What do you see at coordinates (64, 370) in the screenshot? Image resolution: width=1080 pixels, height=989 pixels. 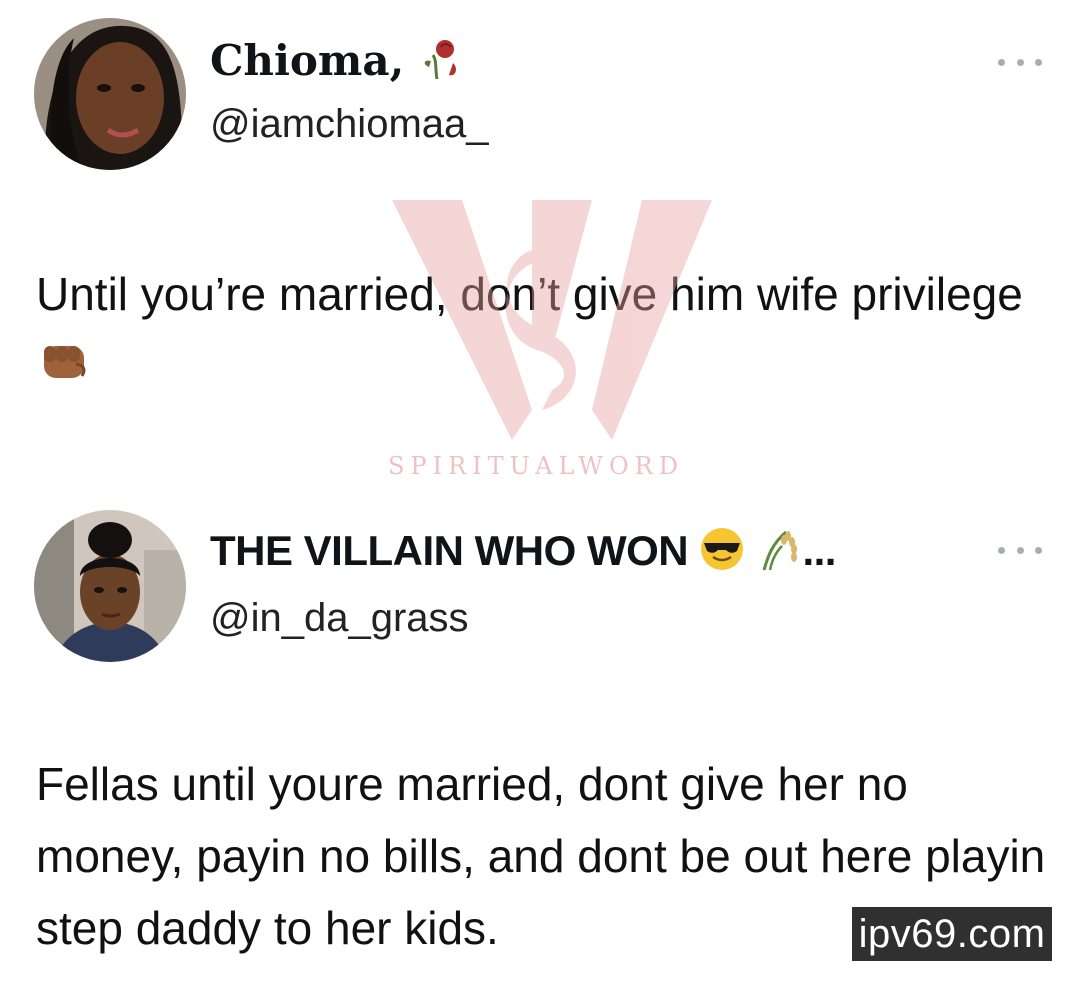 I see `fist-icon` at bounding box center [64, 370].